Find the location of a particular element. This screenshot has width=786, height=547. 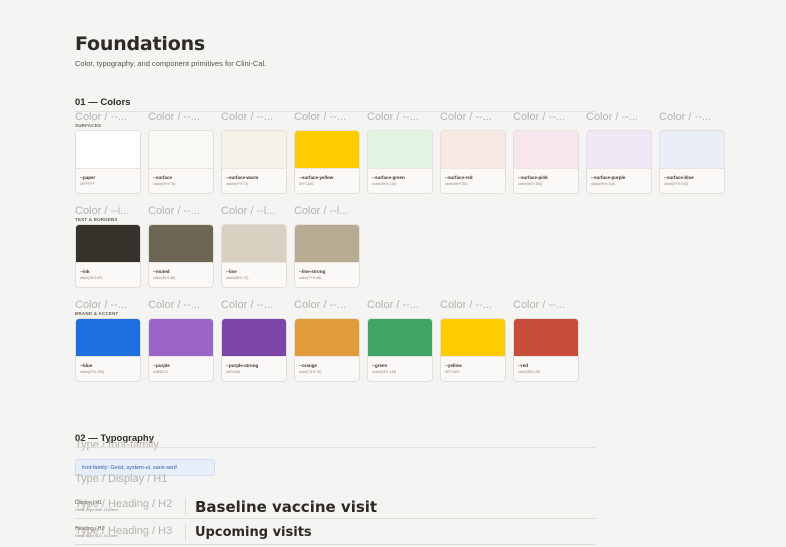

color-swatch: --surface-red oklch(96% 30) is located at coordinates (473, 162).